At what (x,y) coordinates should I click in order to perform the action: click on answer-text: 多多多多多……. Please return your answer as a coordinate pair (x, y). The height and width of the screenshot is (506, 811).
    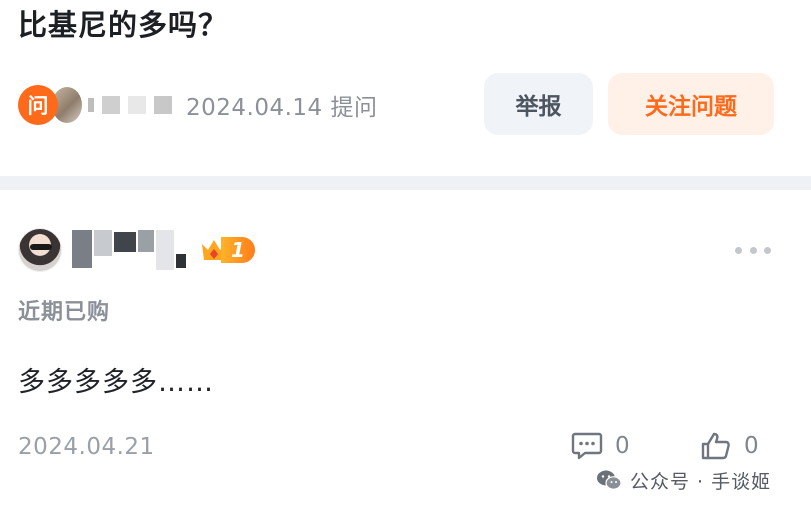
    Looking at the image, I should click on (116, 382).